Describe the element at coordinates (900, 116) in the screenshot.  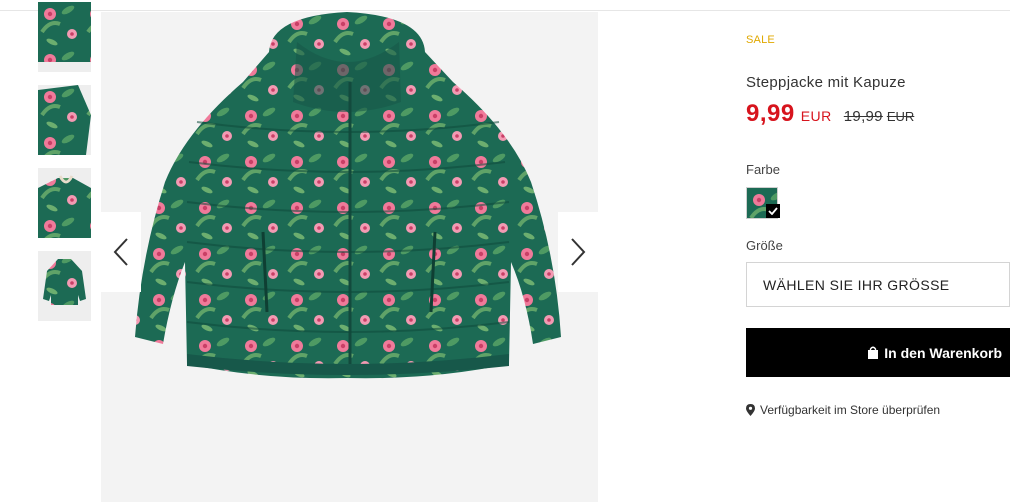
I see `original-price-currency: EUR` at that location.